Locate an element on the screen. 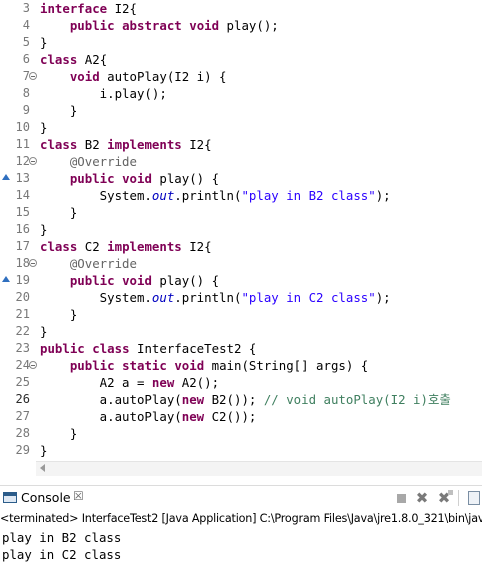  code-line: 16} is located at coordinates (241, 229).